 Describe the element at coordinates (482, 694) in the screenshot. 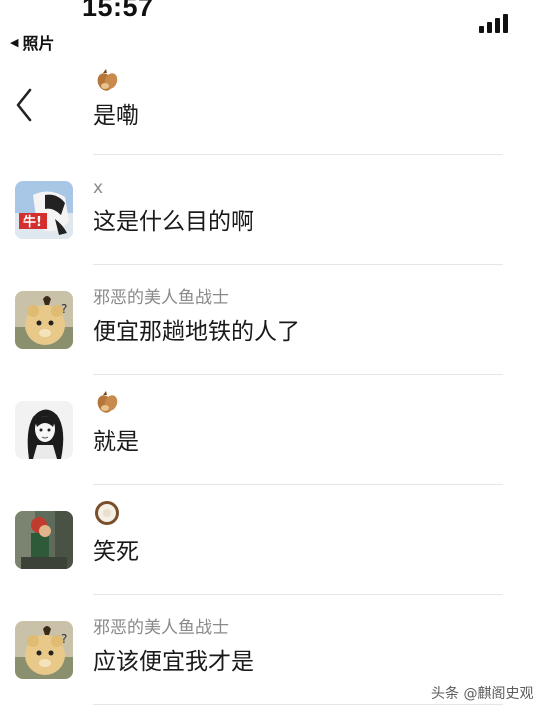

I see `watermark: 头条 @麒阁史观` at that location.